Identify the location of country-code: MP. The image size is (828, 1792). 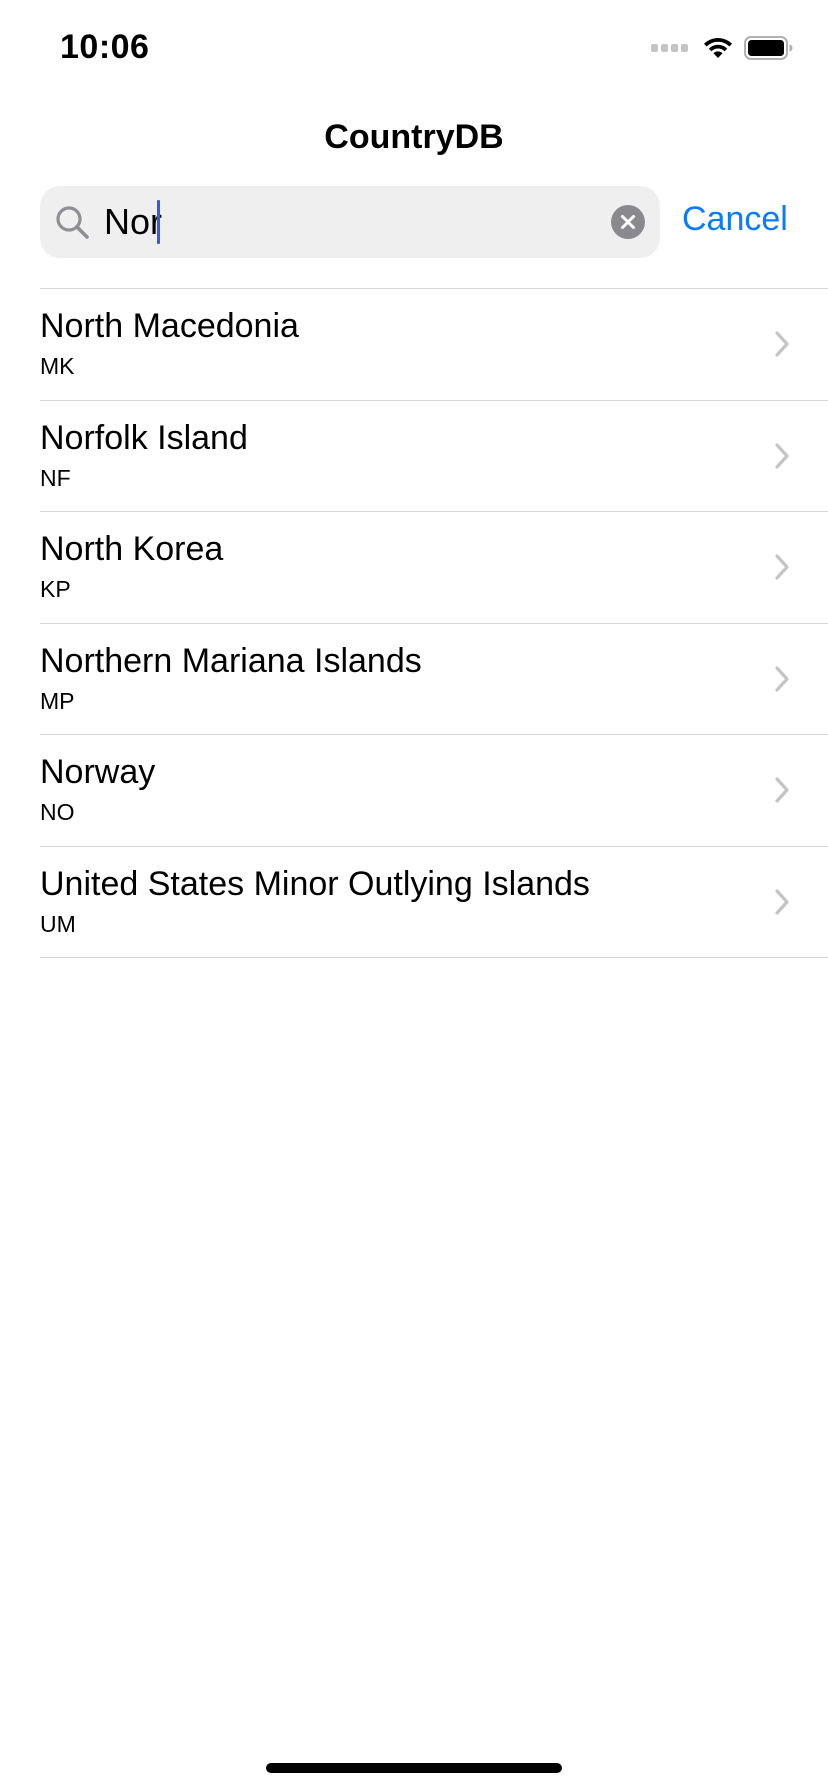
(57, 700).